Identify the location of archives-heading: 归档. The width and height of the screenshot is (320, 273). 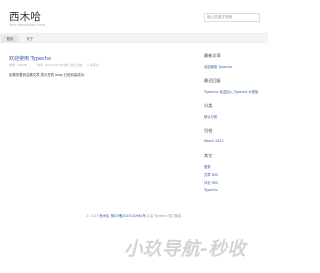
(208, 130).